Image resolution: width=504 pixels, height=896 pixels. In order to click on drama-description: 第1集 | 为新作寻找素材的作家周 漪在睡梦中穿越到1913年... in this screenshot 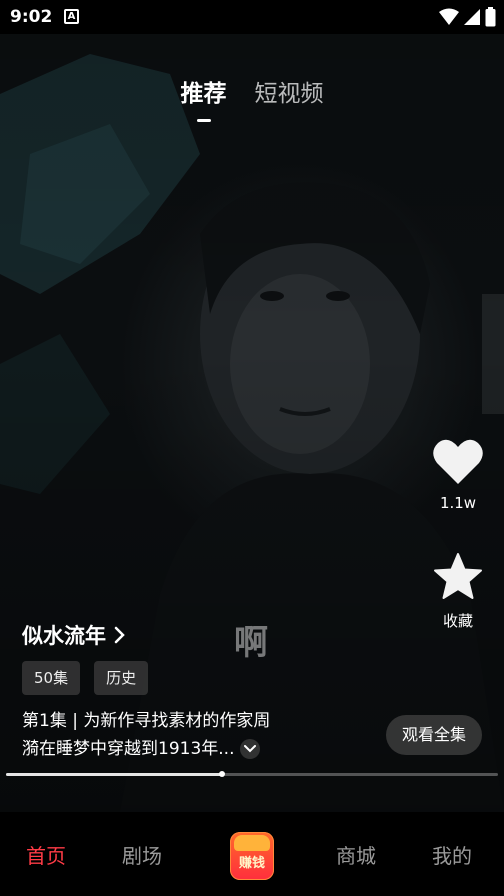, I will do `click(182, 735)`.